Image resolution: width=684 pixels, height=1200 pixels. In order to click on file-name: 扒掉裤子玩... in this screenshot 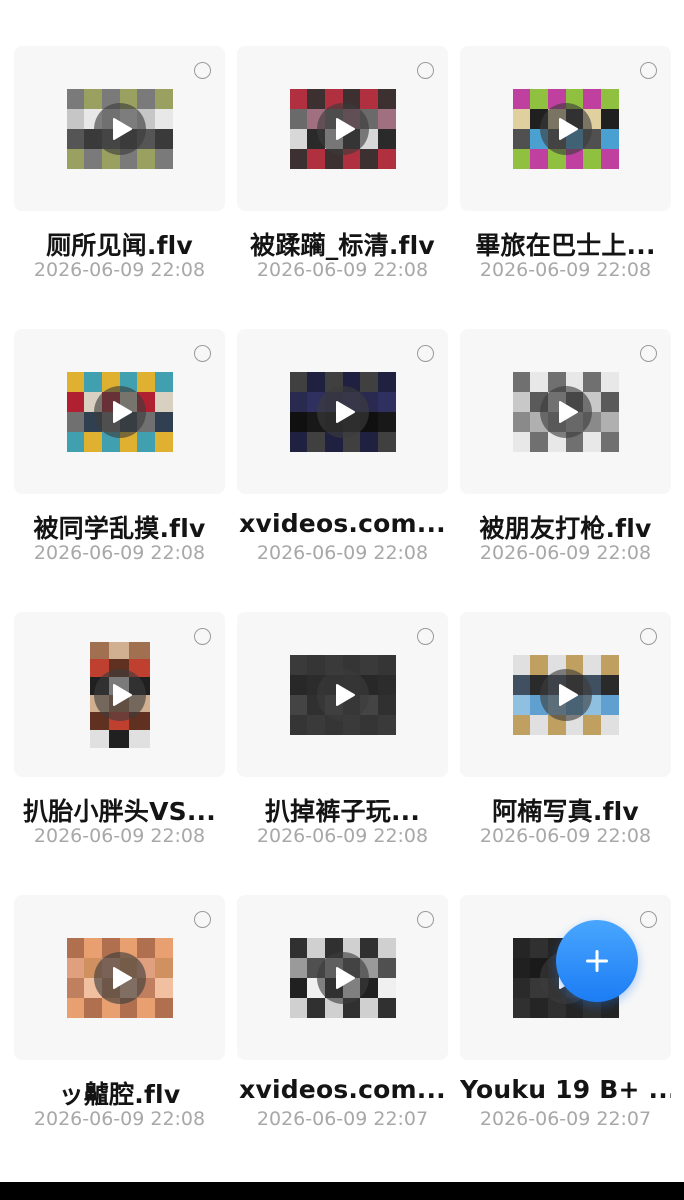, I will do `click(342, 811)`.